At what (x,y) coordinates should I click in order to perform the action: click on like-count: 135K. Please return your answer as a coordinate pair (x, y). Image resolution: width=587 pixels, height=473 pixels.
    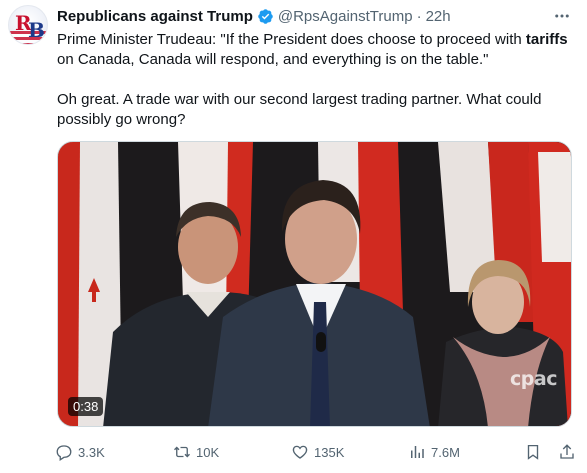
    Looking at the image, I should click on (329, 452).